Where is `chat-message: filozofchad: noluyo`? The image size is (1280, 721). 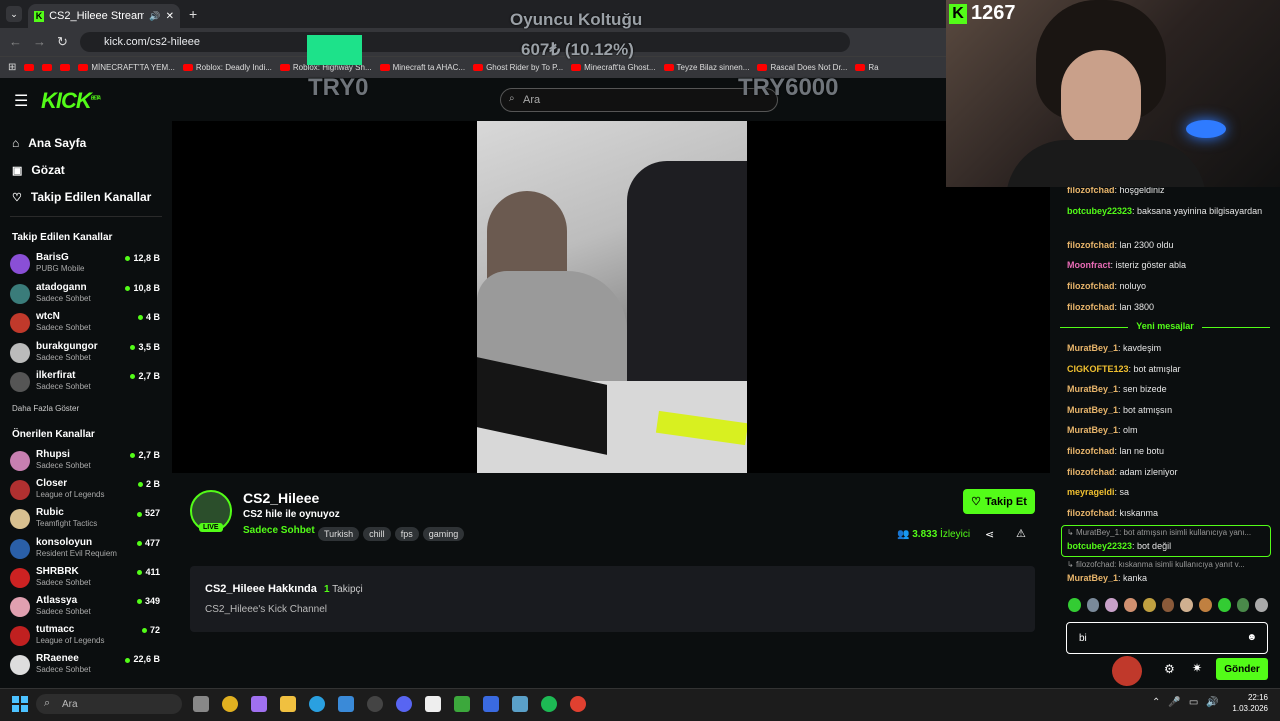
chat-message: filozofchad: noluyo is located at coordinates (1167, 286).